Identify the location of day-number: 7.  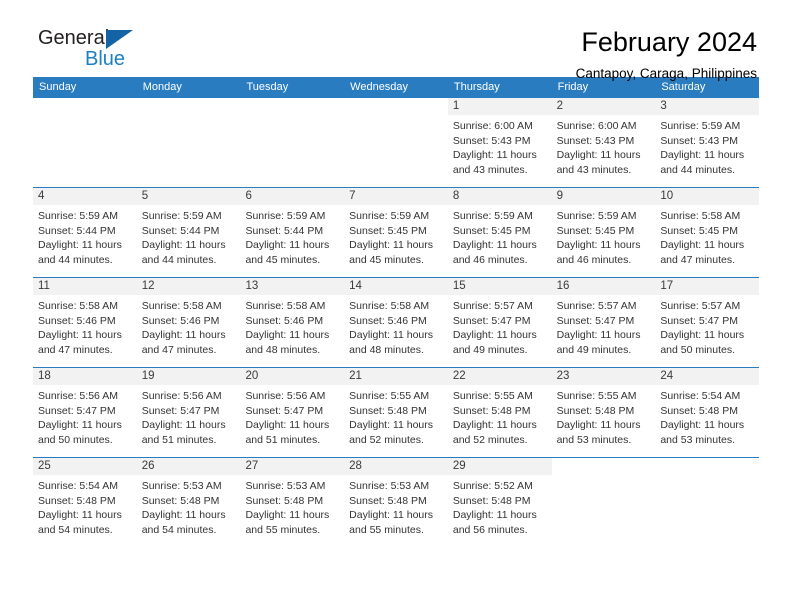
(352, 196).